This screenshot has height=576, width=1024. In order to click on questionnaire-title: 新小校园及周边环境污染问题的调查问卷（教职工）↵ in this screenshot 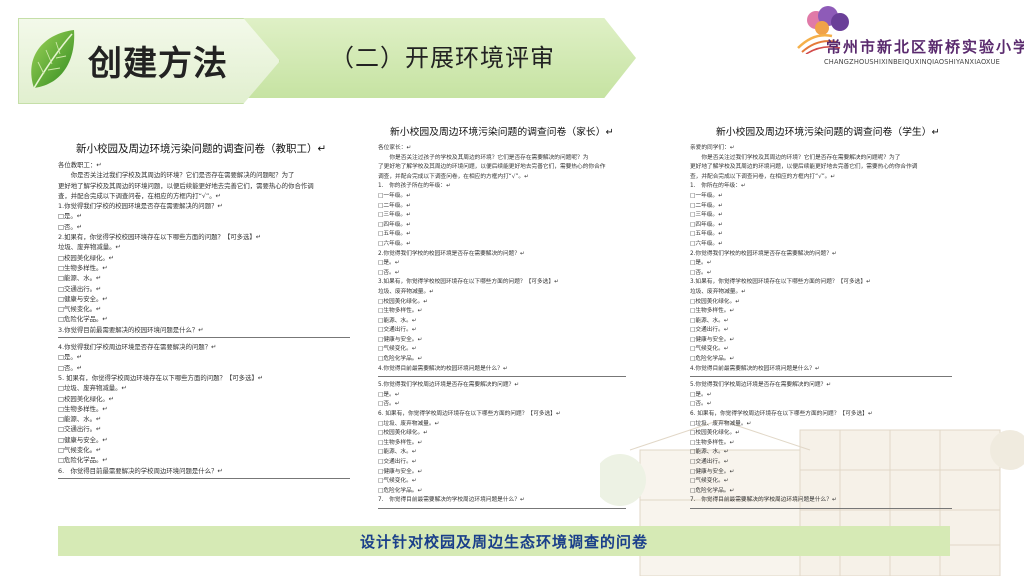, I will do `click(201, 149)`.